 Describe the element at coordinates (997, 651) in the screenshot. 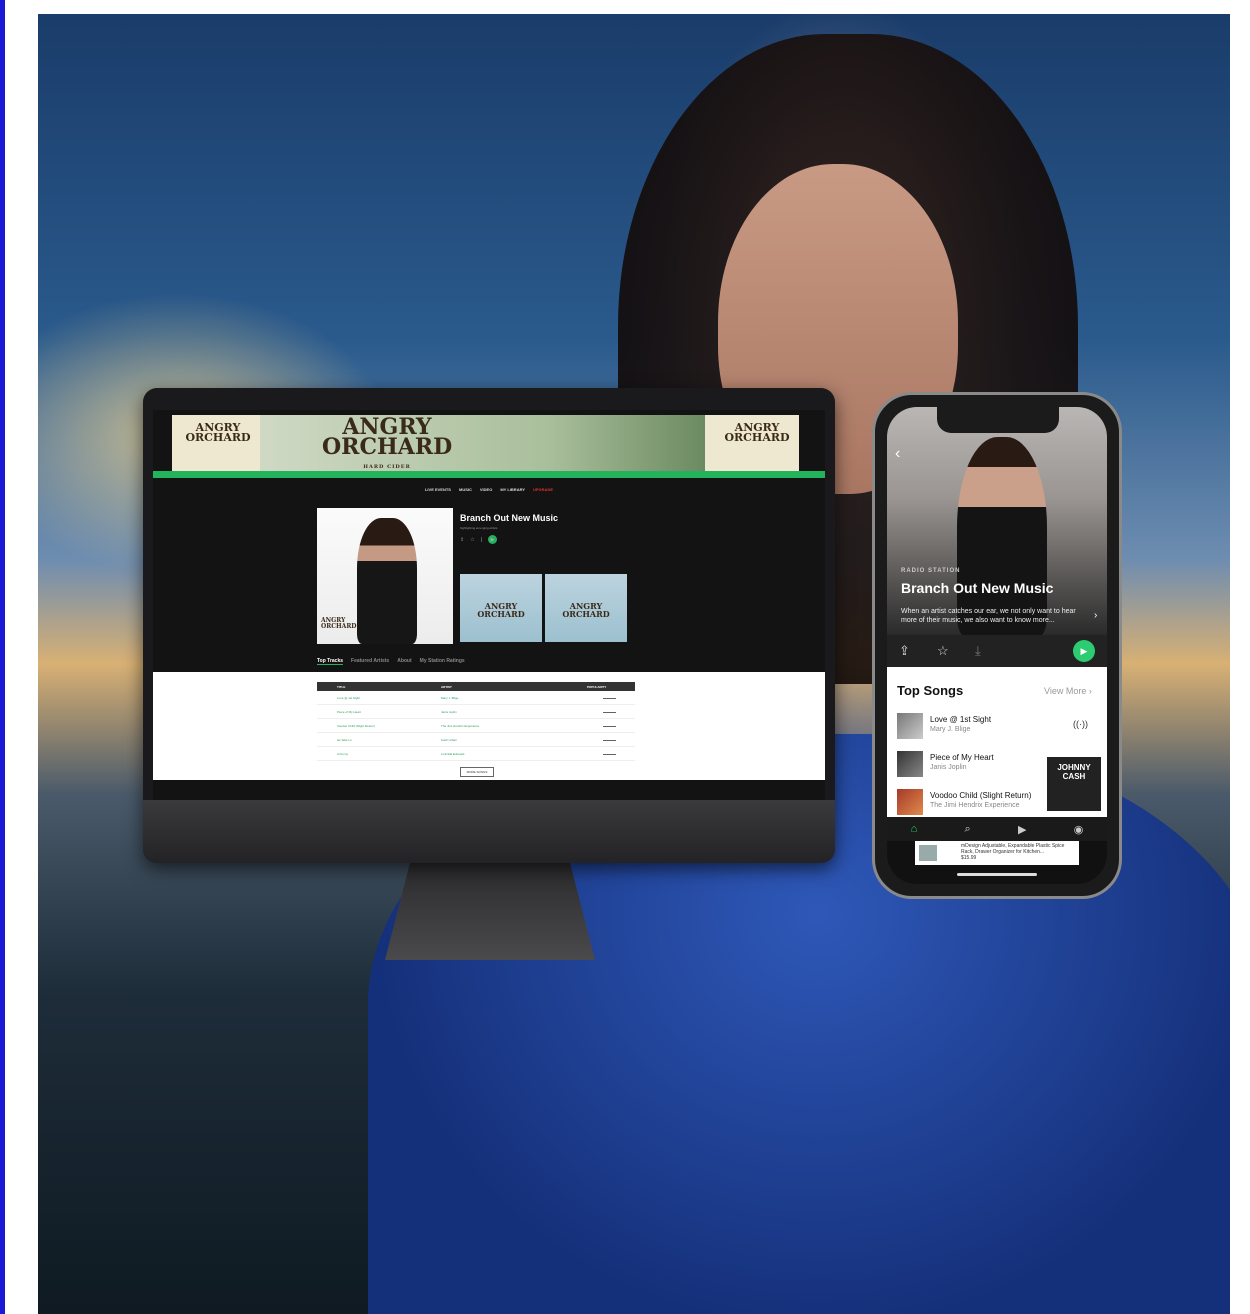

I see `phone-action-bar: ⇪ ☆ ⤓ ▶` at that location.